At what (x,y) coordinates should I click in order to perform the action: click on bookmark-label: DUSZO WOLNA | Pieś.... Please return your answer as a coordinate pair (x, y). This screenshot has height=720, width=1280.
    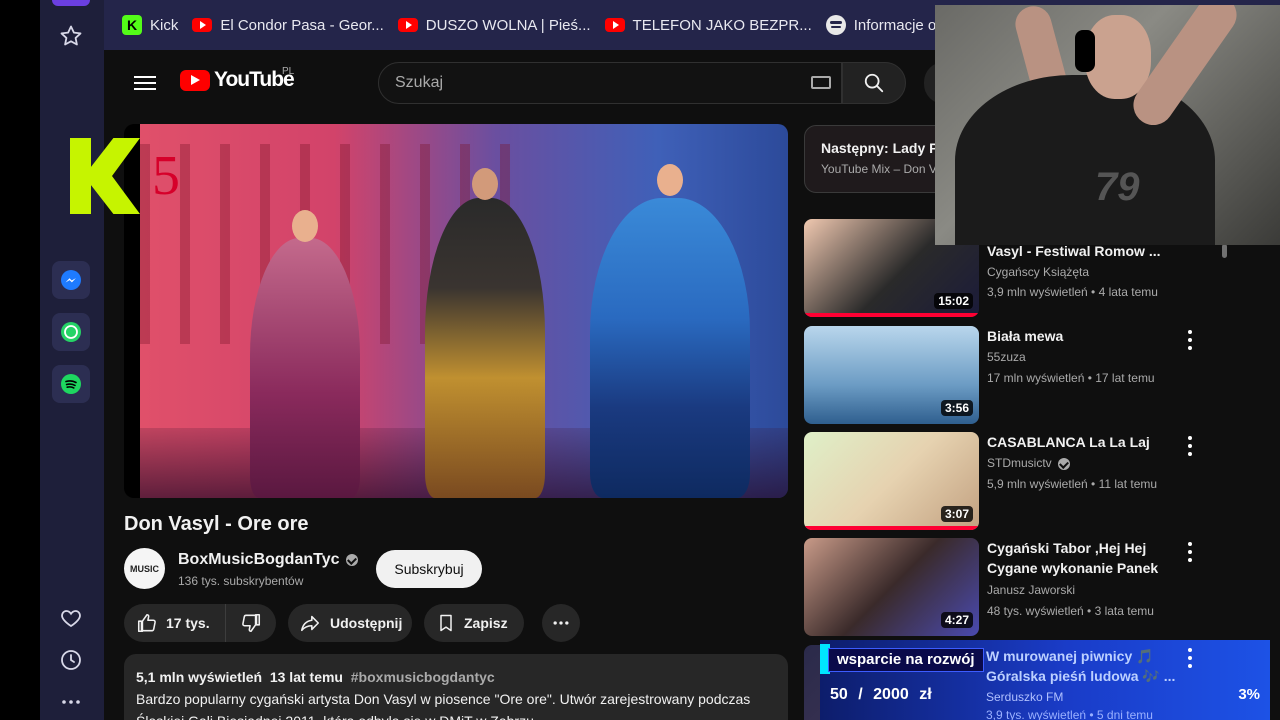
    Looking at the image, I should click on (508, 25).